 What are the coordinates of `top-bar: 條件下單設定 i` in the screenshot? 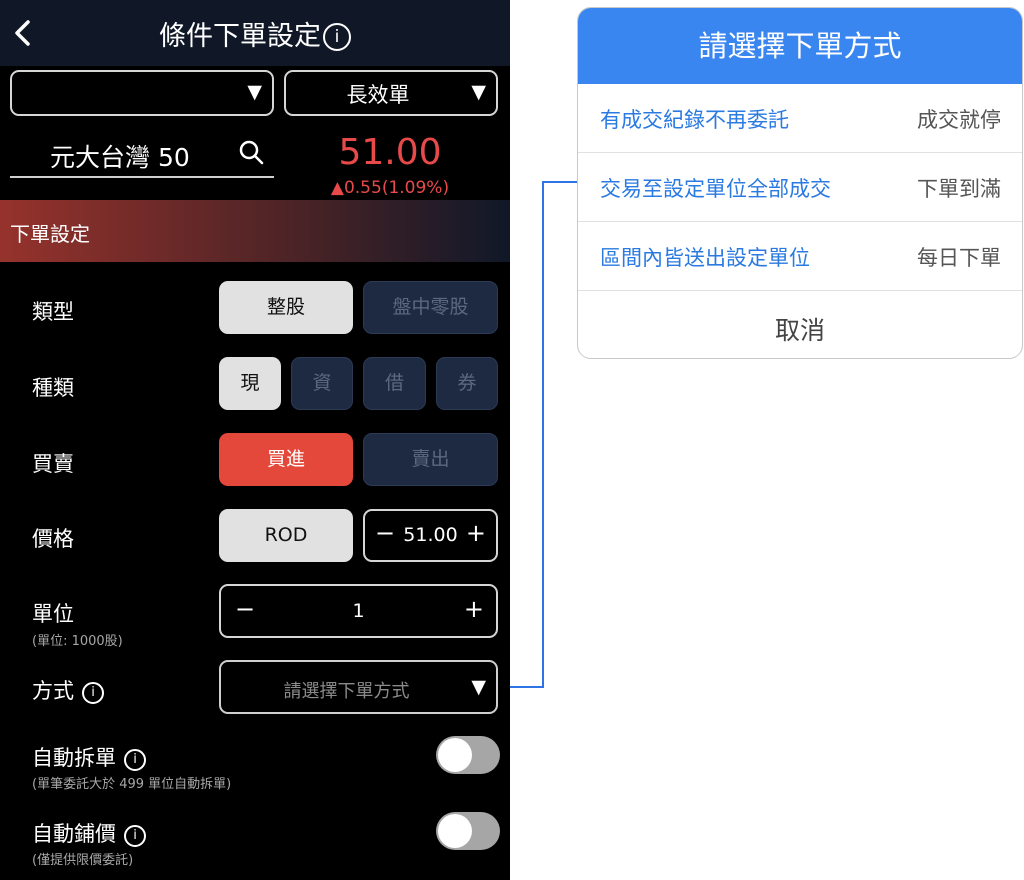 It's located at (255, 33).